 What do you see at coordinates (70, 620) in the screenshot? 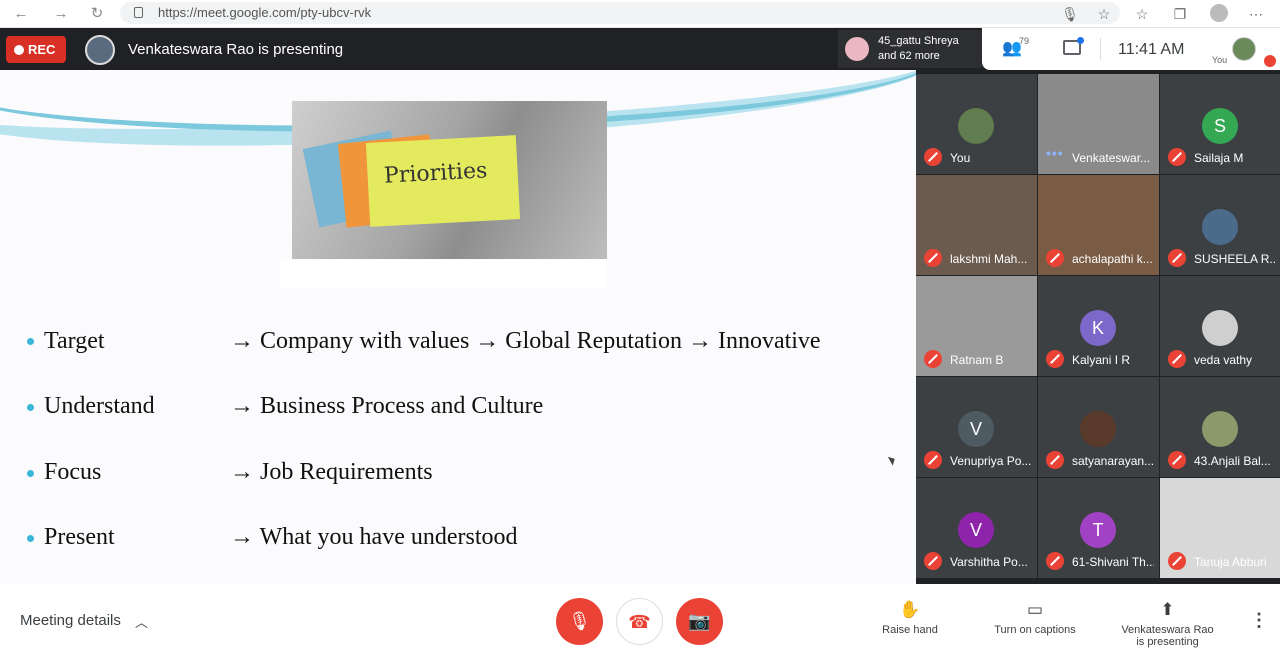
I see `meeting-details-button: Meeting details` at bounding box center [70, 620].